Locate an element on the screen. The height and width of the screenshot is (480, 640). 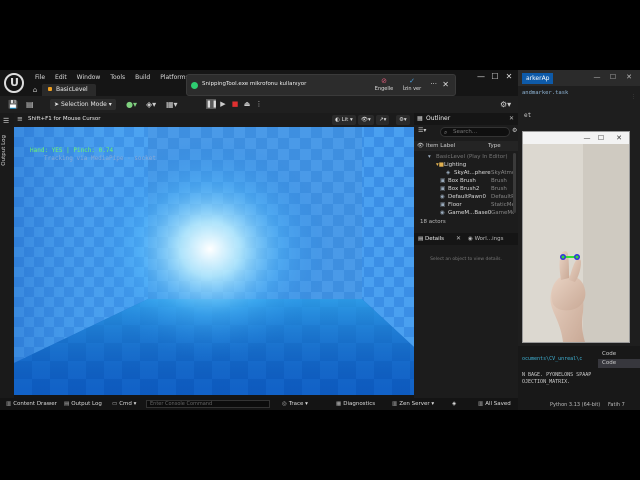
block-button: ⊘ Engelle is located at coordinates (384, 84).